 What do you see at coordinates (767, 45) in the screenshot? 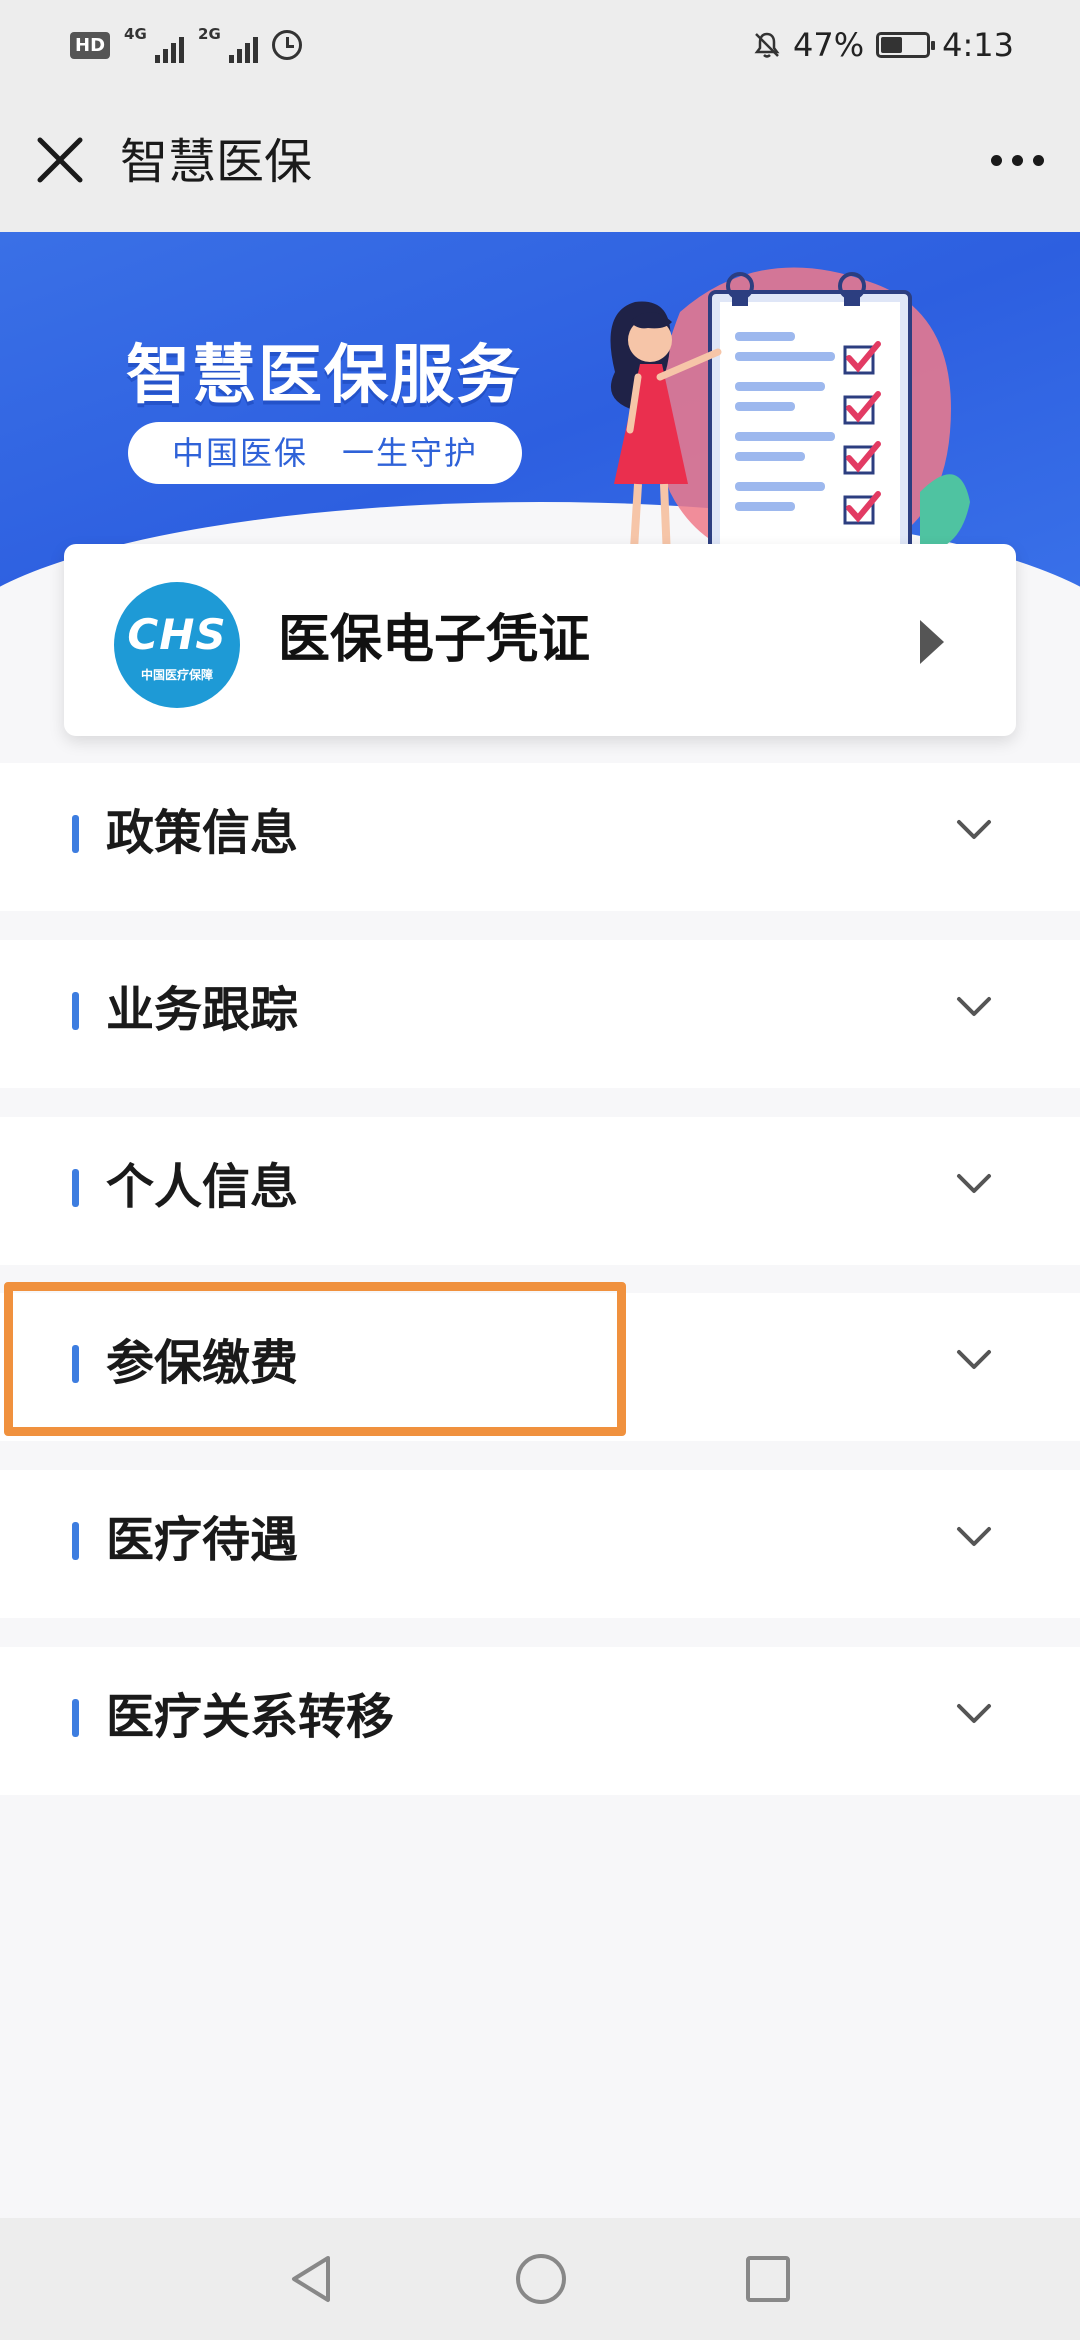
I see `mute-bell-icon` at bounding box center [767, 45].